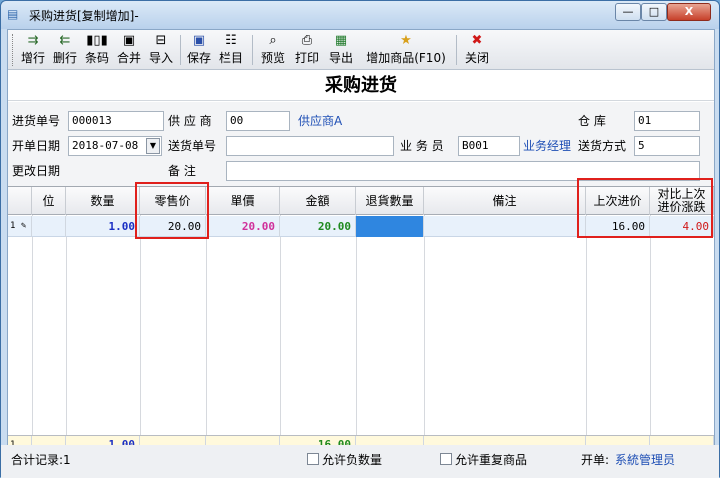 The image size is (720, 478). Describe the element at coordinates (310, 146) in the screenshot. I see `delivery-no-input` at that location.